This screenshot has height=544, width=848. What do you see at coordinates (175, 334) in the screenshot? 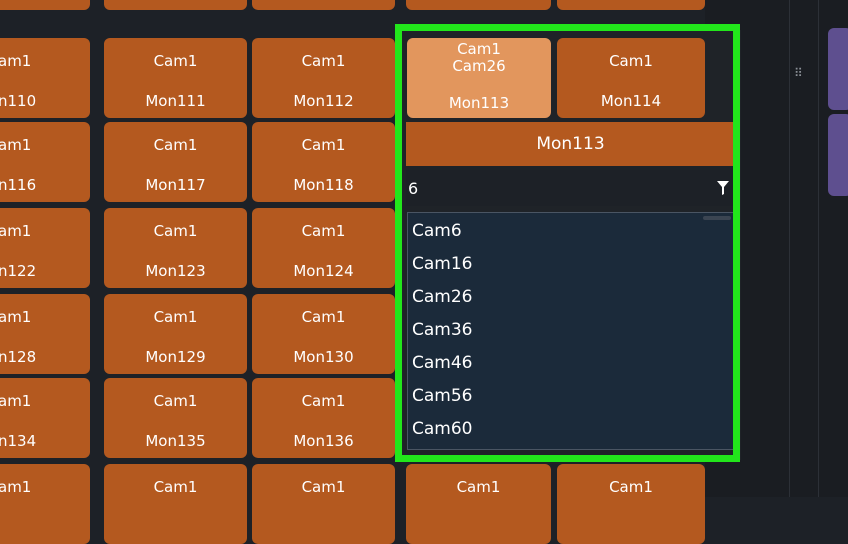
I see `monitor-tile: Cam1 Mon129` at bounding box center [175, 334].